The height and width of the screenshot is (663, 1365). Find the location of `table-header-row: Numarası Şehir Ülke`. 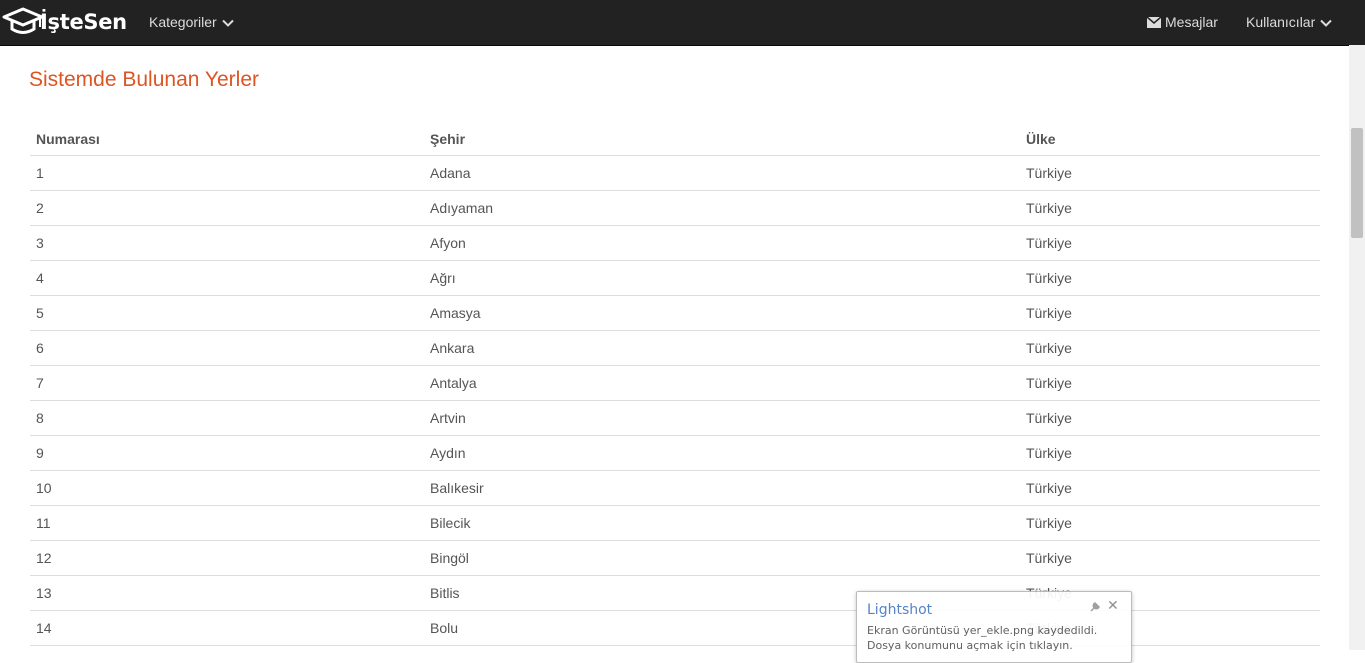

table-header-row: Numarası Şehir Ülke is located at coordinates (675, 139).